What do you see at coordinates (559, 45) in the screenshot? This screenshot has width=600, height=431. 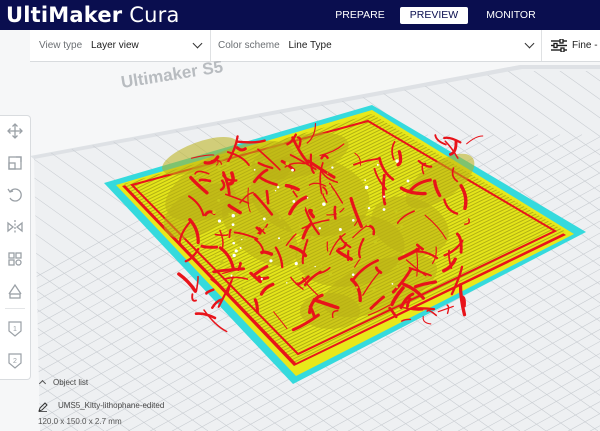 I see `sliders-icon` at bounding box center [559, 45].